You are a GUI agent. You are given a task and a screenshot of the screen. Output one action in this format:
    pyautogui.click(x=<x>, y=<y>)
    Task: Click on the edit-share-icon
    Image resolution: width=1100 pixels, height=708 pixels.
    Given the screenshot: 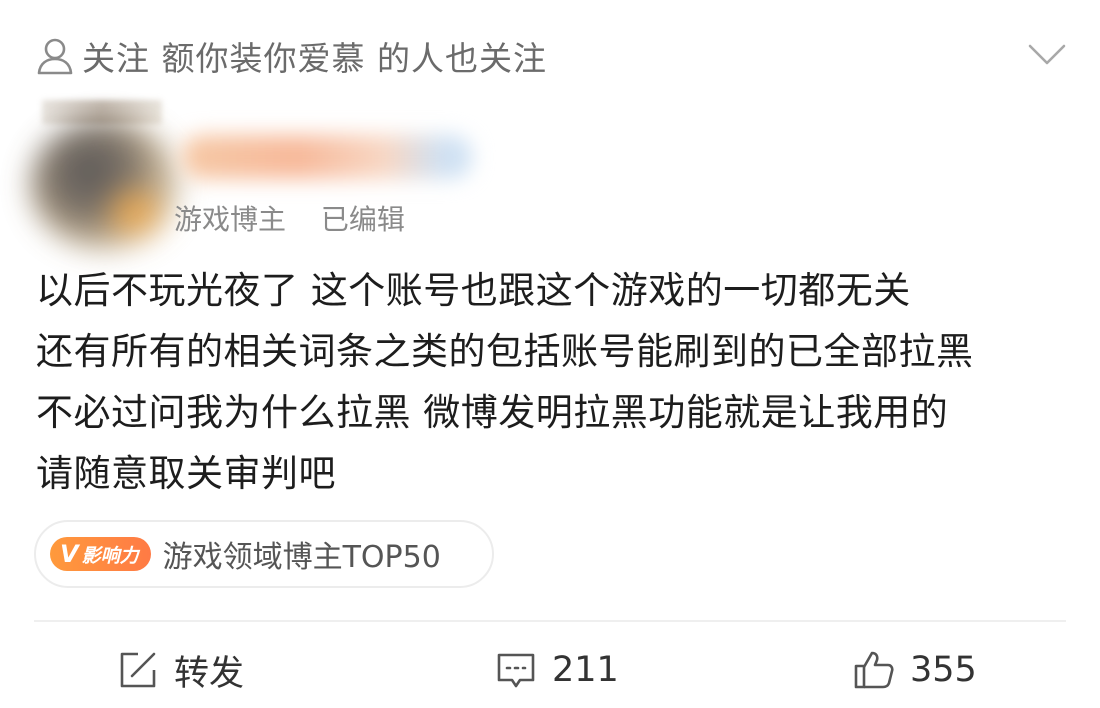 What is the action you would take?
    pyautogui.click(x=138, y=670)
    